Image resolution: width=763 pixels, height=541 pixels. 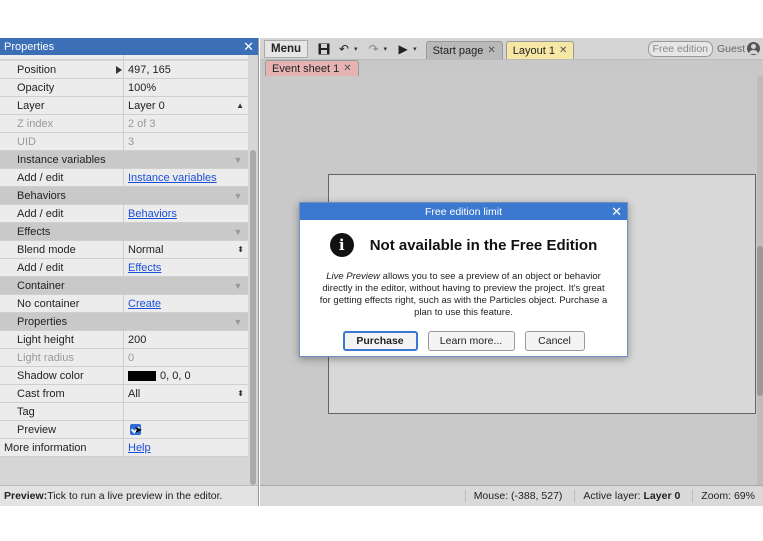 I want to click on dialog-buttons: Purchase Learn more... Cancel, so click(x=463, y=341).